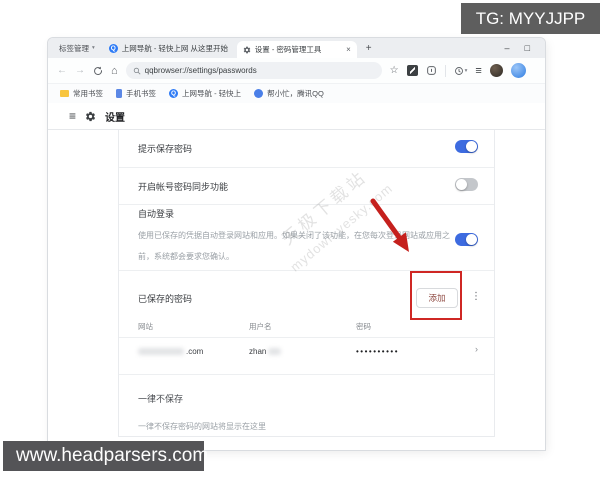 Image resolution: width=600 pixels, height=480 pixels. Describe the element at coordinates (137, 71) in the screenshot. I see `search-icon` at that location.